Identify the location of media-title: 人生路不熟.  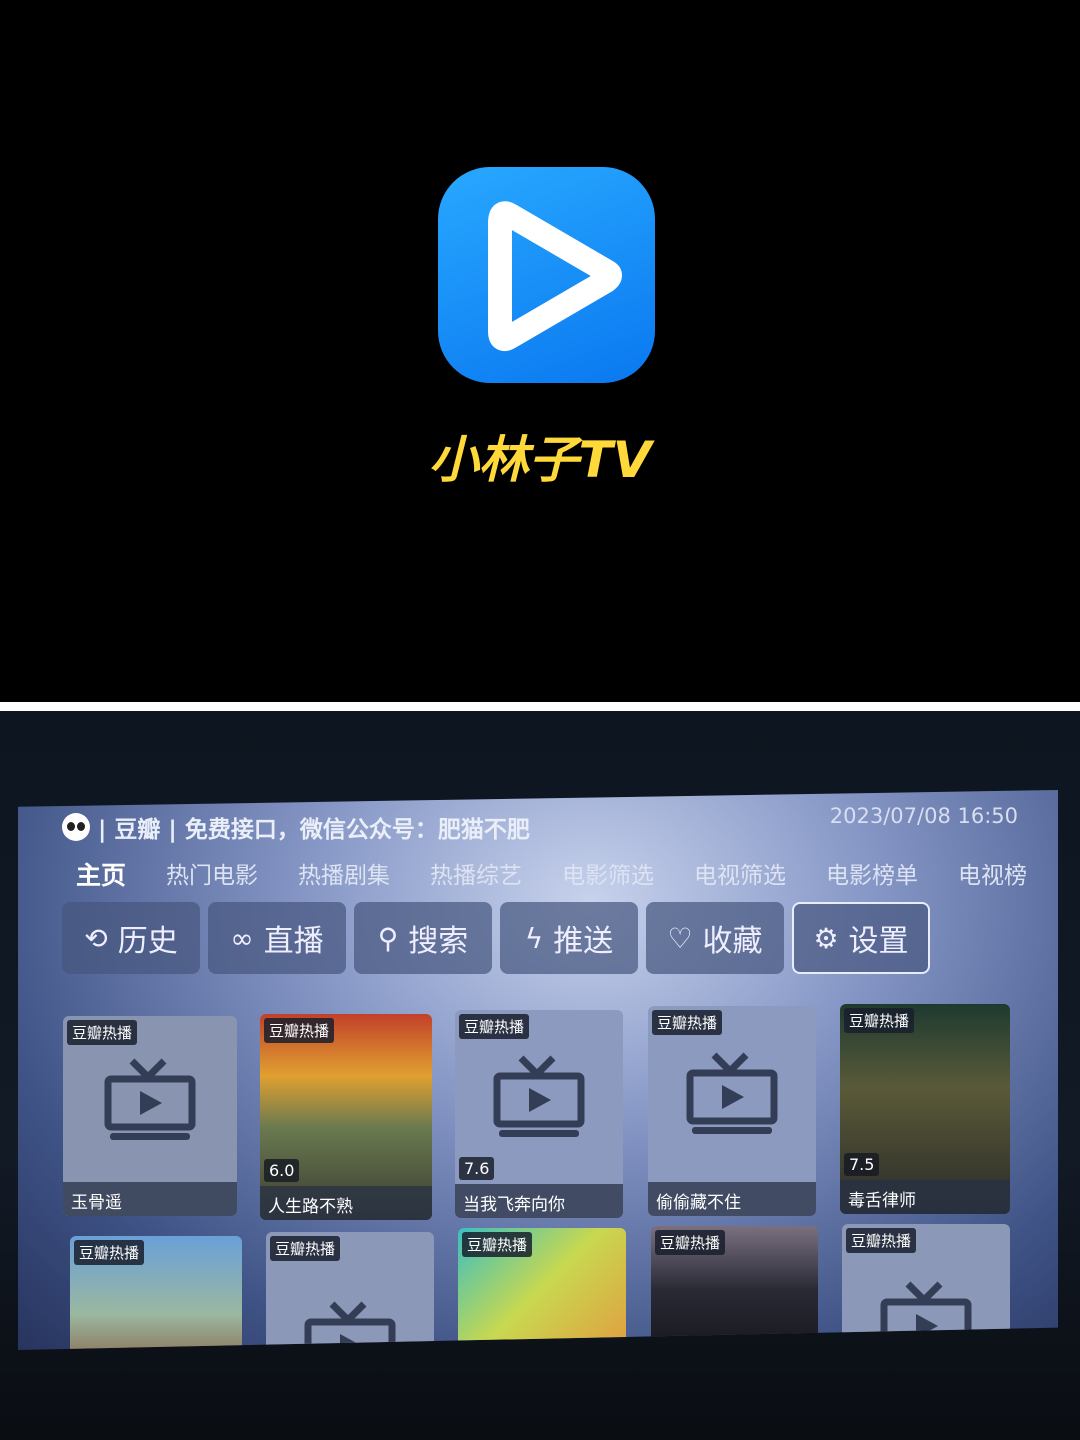
(346, 1203).